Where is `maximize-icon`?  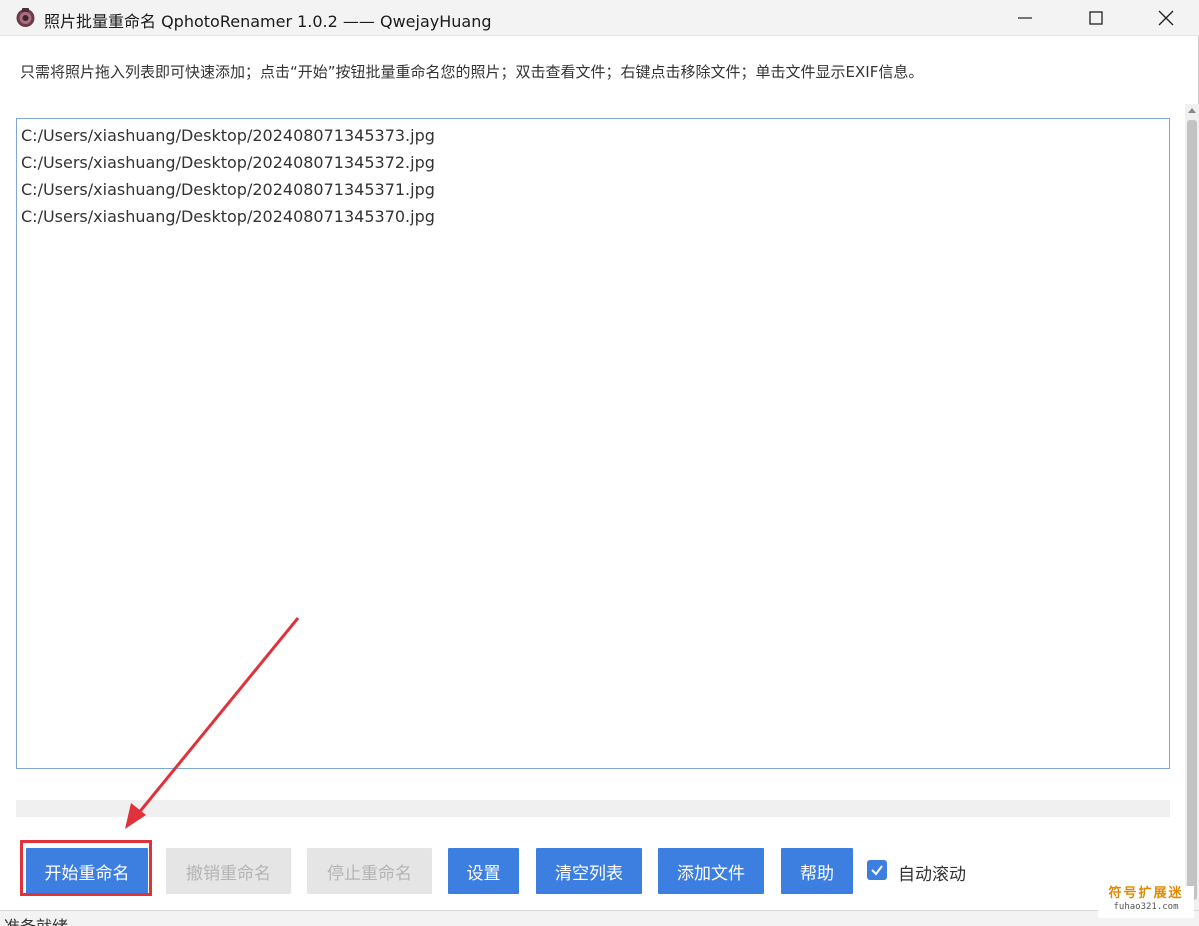 maximize-icon is located at coordinates (1096, 18).